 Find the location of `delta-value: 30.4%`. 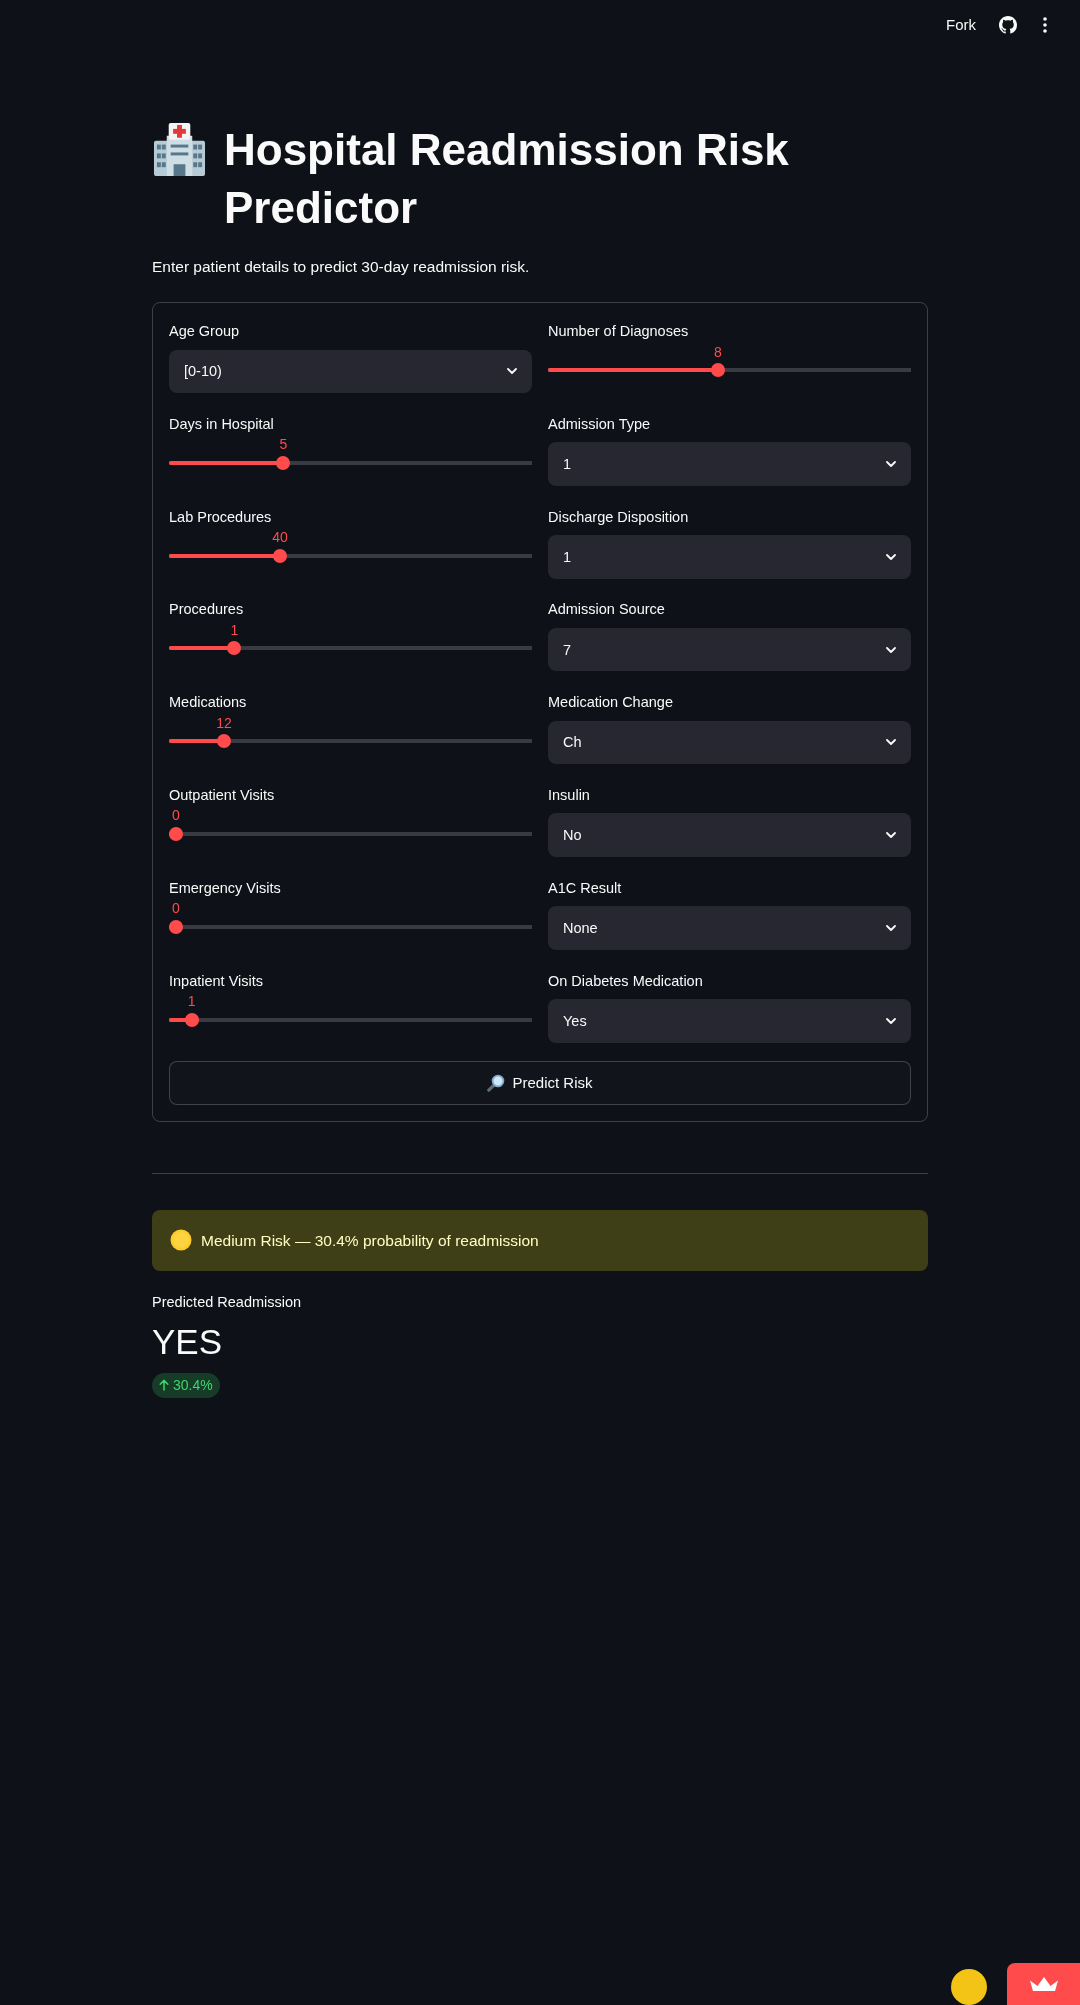

delta-value: 30.4% is located at coordinates (193, 1385).